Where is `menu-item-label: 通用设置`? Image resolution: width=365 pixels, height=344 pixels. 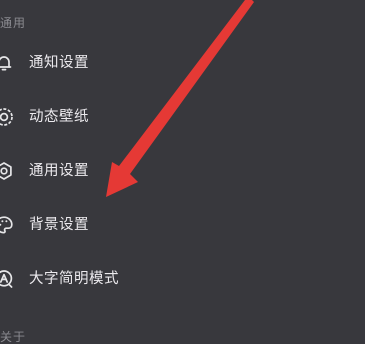
menu-item-label: 通用设置 is located at coordinates (59, 171).